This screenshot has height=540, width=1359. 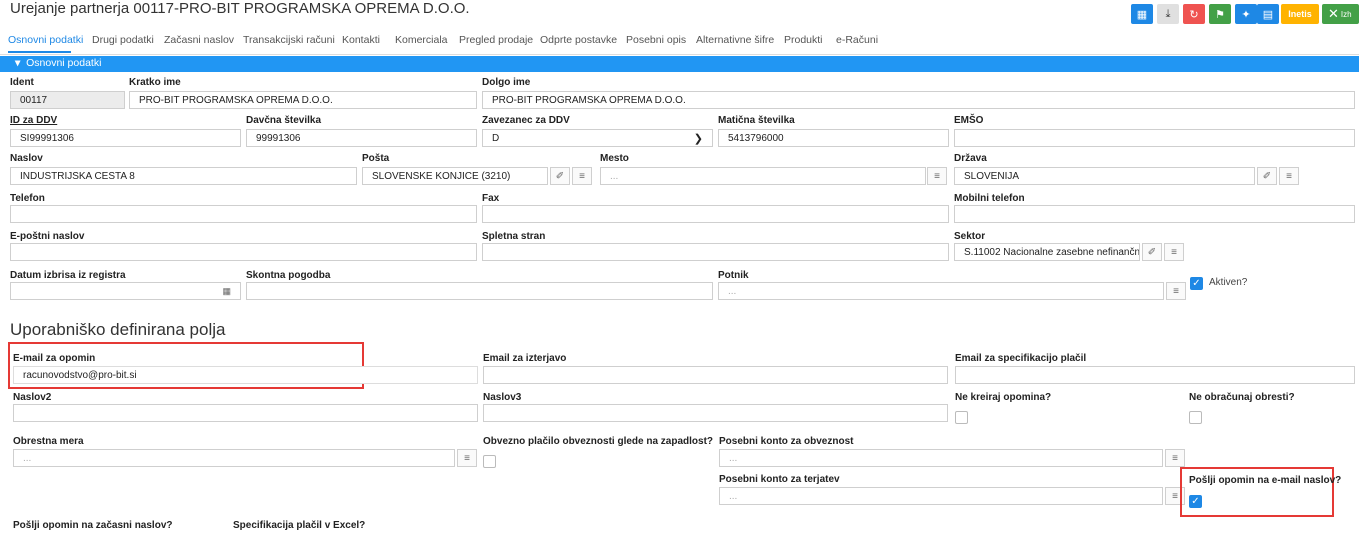 I want to click on potnik-list-button: ≡, so click(x=1176, y=291).